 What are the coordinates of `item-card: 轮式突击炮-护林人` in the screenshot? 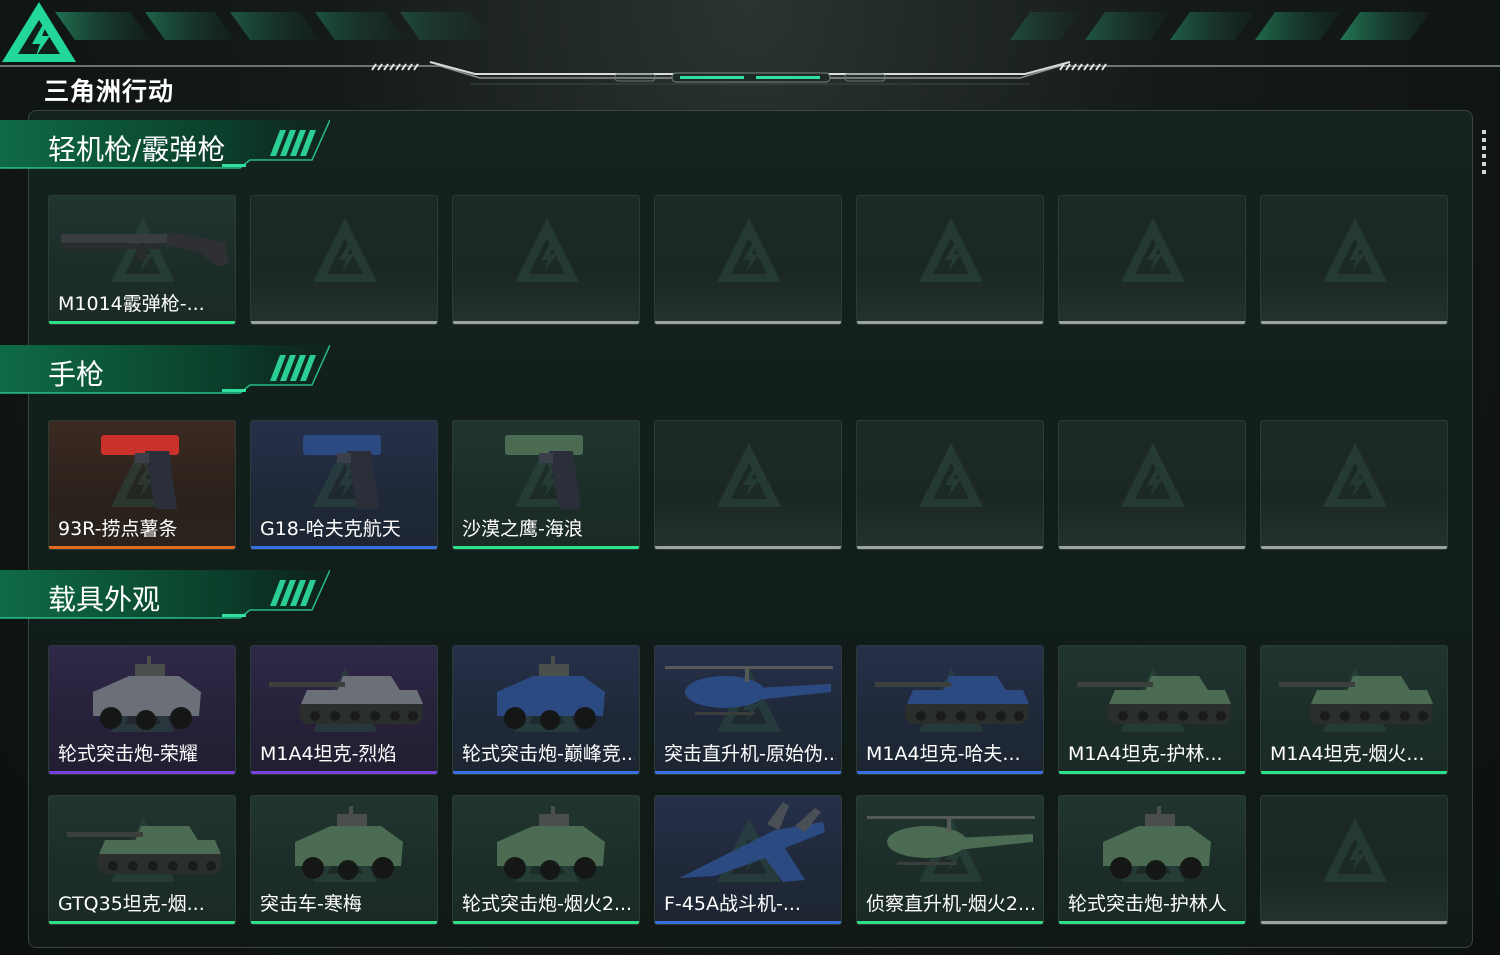 It's located at (1152, 860).